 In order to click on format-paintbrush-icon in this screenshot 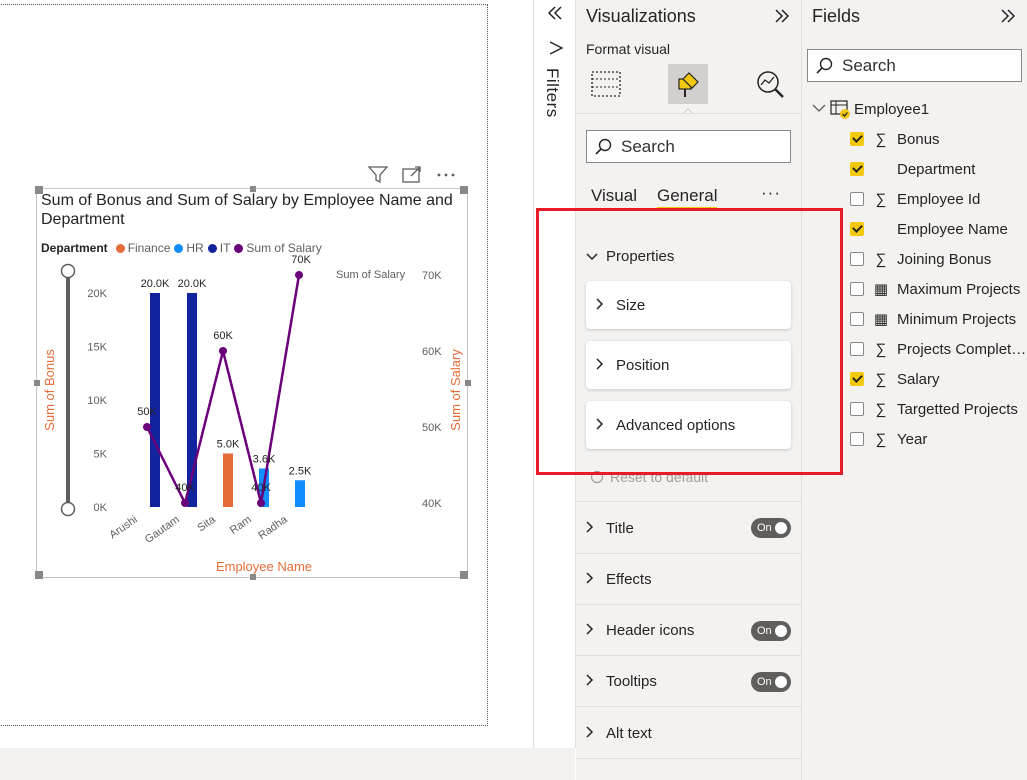, I will do `click(688, 84)`.